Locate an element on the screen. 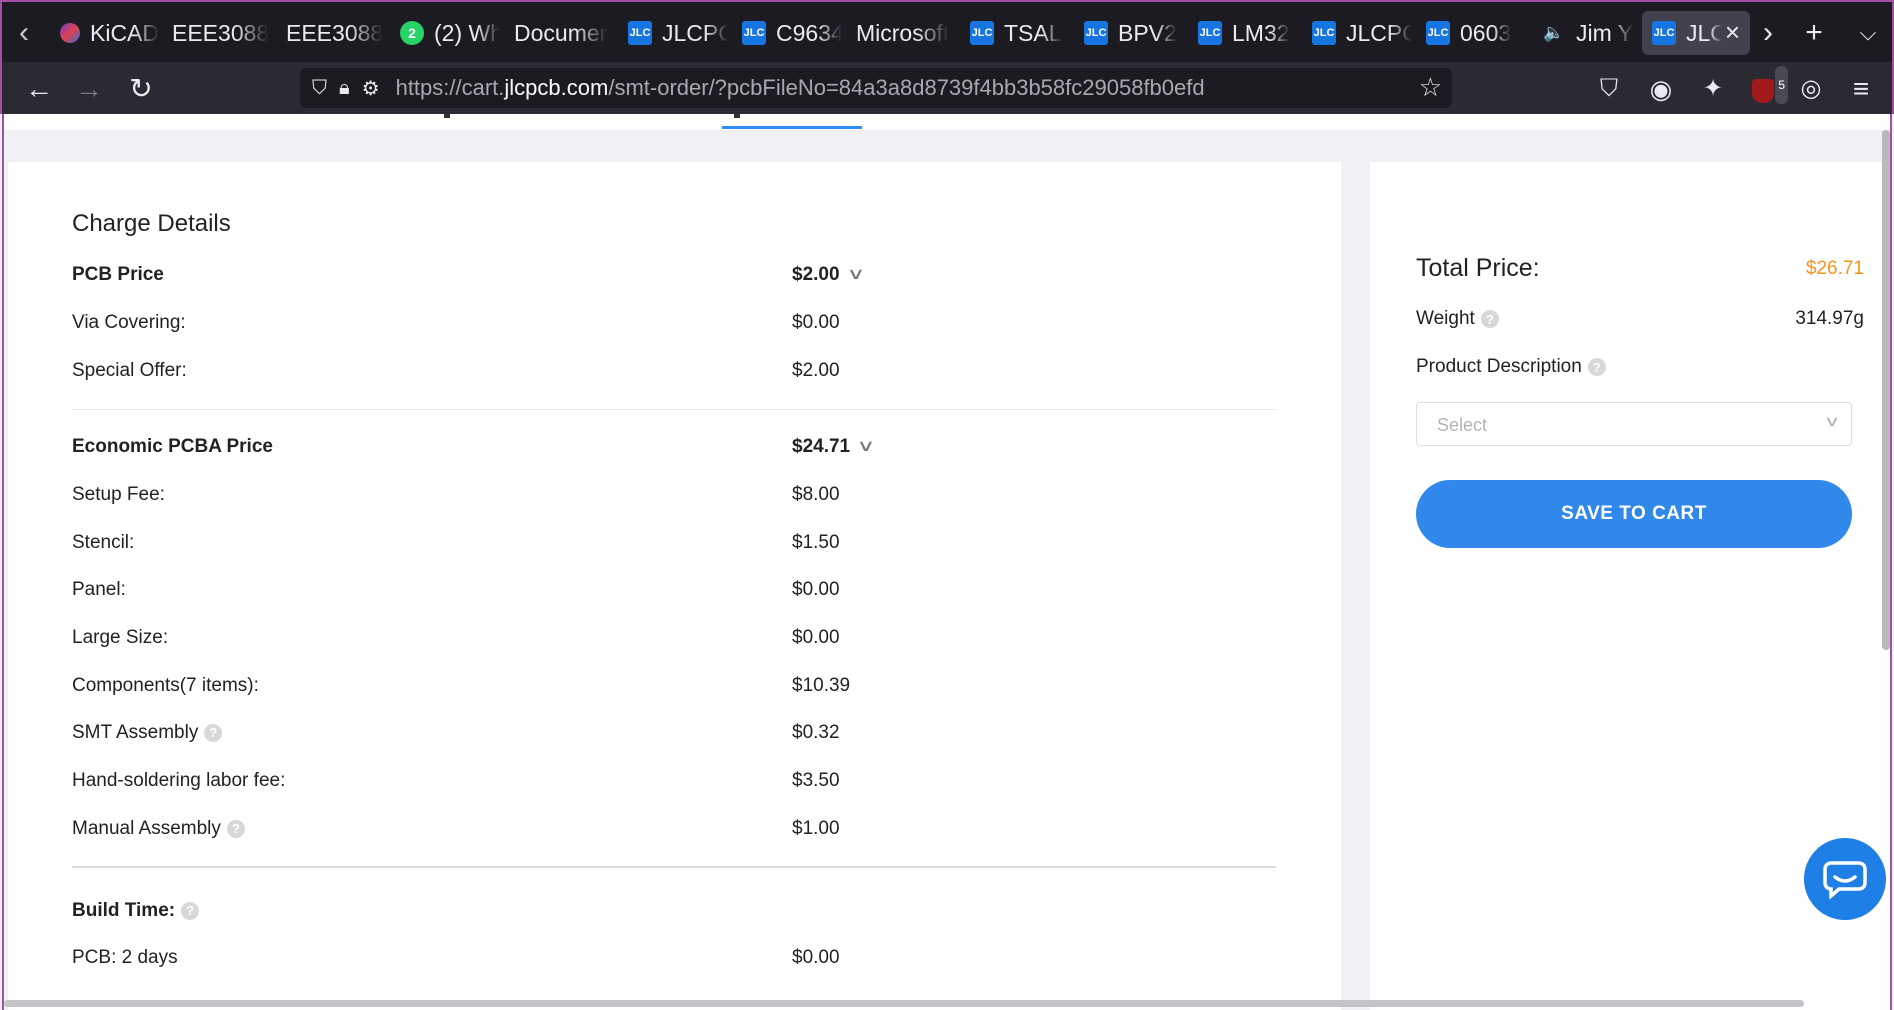 This screenshot has height=1010, width=1894. browser-tab: JLC LM32 is located at coordinates (1243, 33).